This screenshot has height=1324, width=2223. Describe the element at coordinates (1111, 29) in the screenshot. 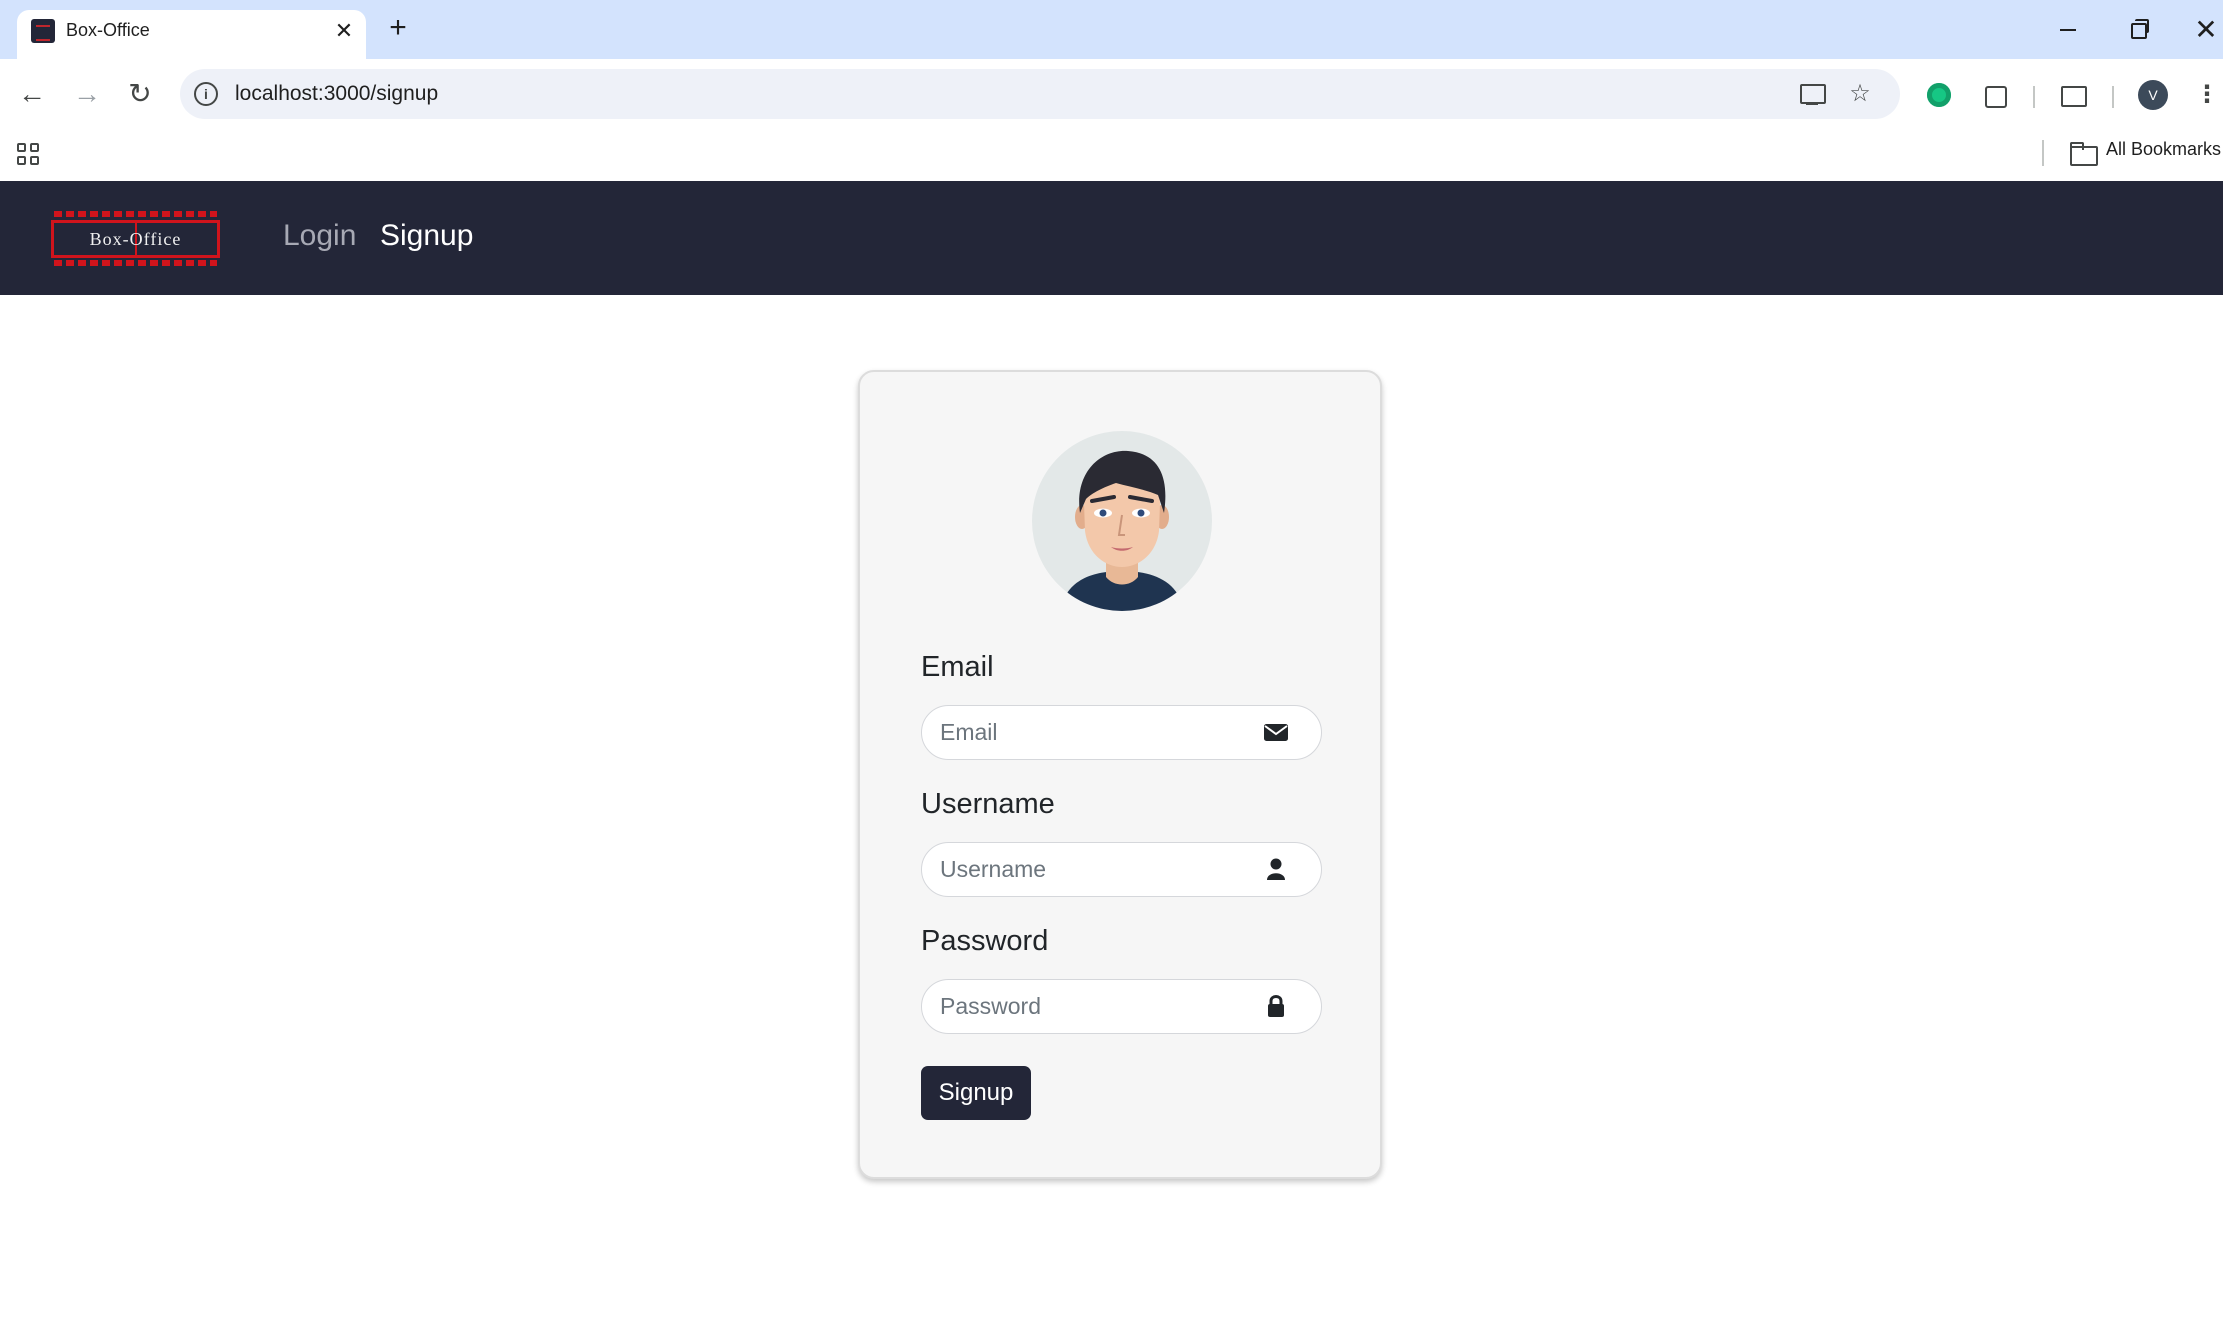

I see `browser-tabstrip: Box-Office ✕ + ✕` at that location.